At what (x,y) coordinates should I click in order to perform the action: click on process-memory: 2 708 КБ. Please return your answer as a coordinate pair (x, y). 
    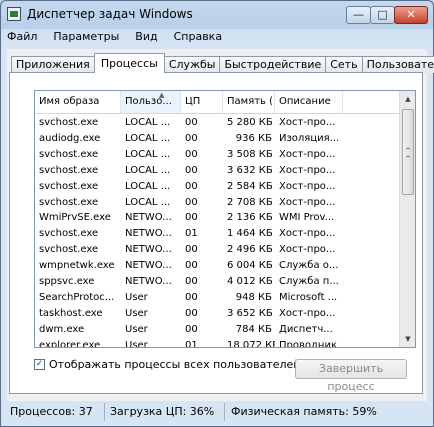
    Looking at the image, I should click on (250, 202).